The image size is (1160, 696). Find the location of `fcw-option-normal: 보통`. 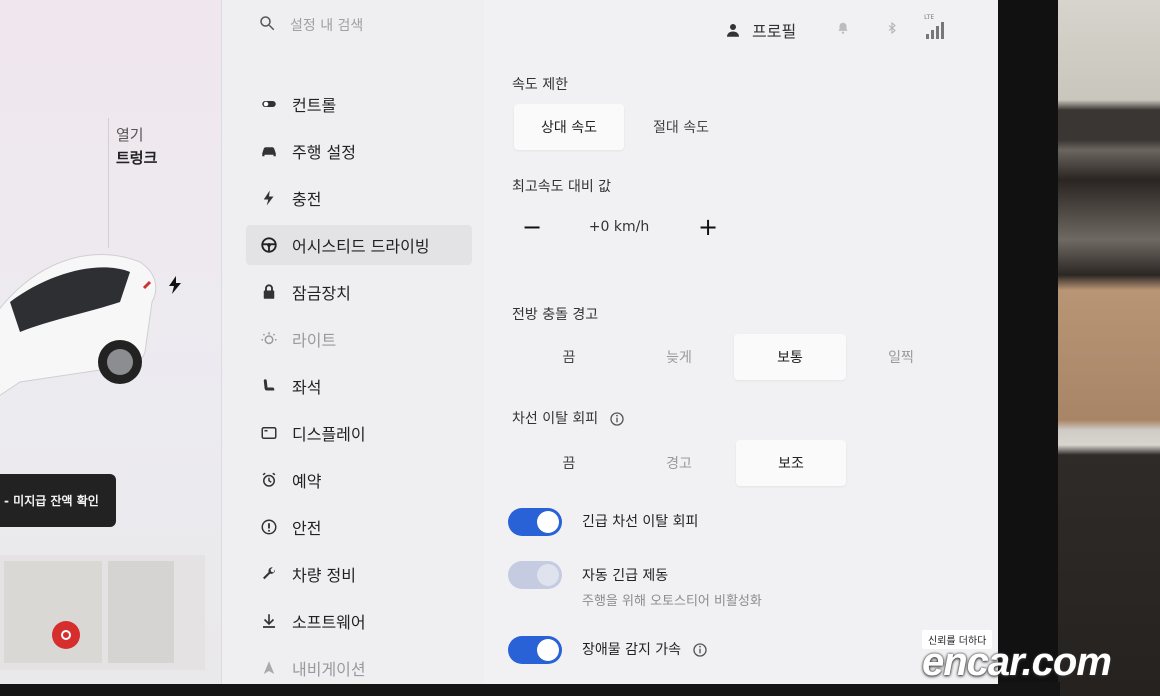

fcw-option-normal: 보통 is located at coordinates (790, 357).